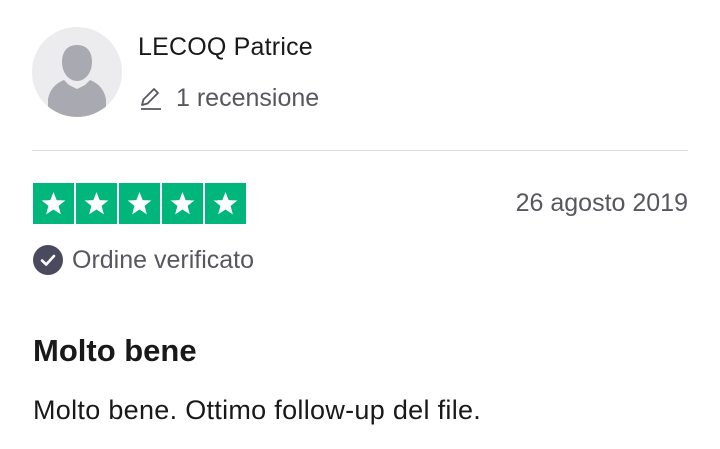 This screenshot has height=449, width=720. I want to click on divider, so click(360, 150).